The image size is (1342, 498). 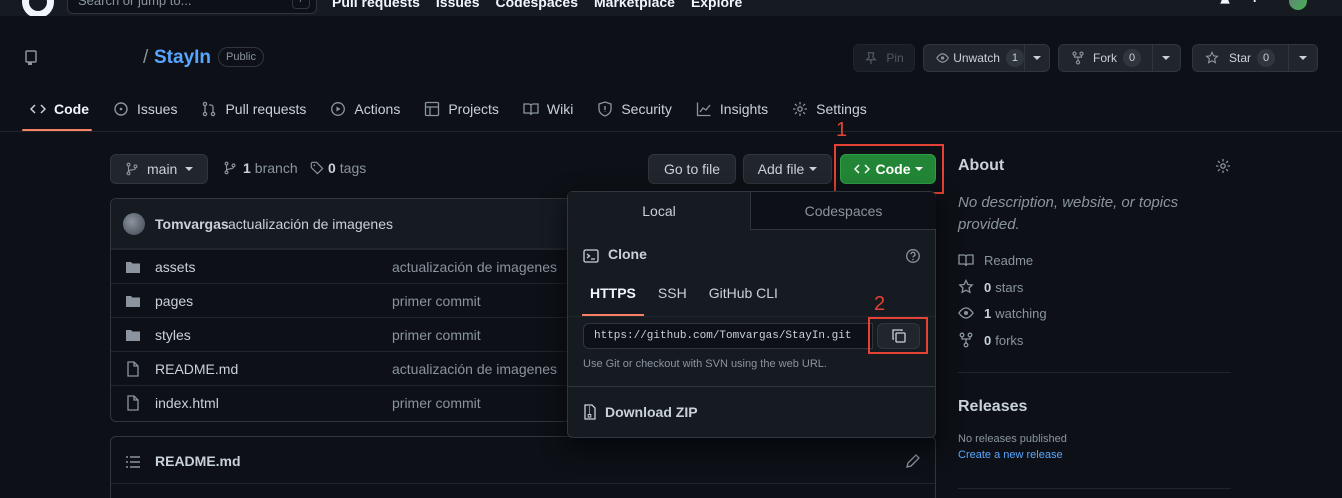 I want to click on tab-label: Wiki, so click(x=560, y=109).